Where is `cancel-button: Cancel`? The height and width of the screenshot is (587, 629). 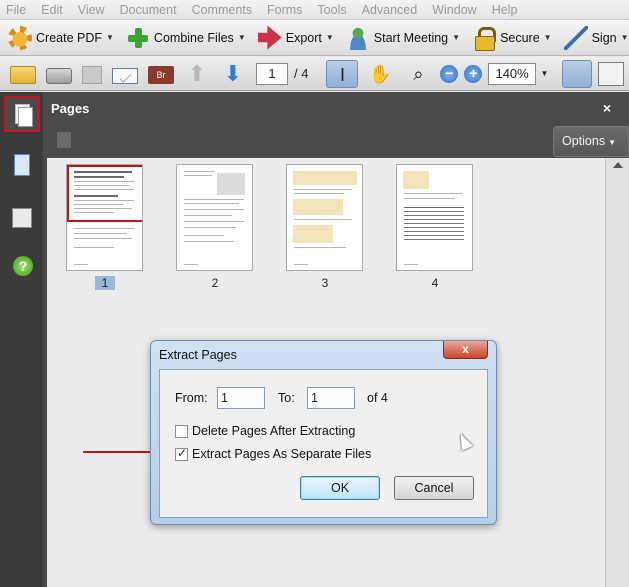
cancel-button: Cancel is located at coordinates (434, 488).